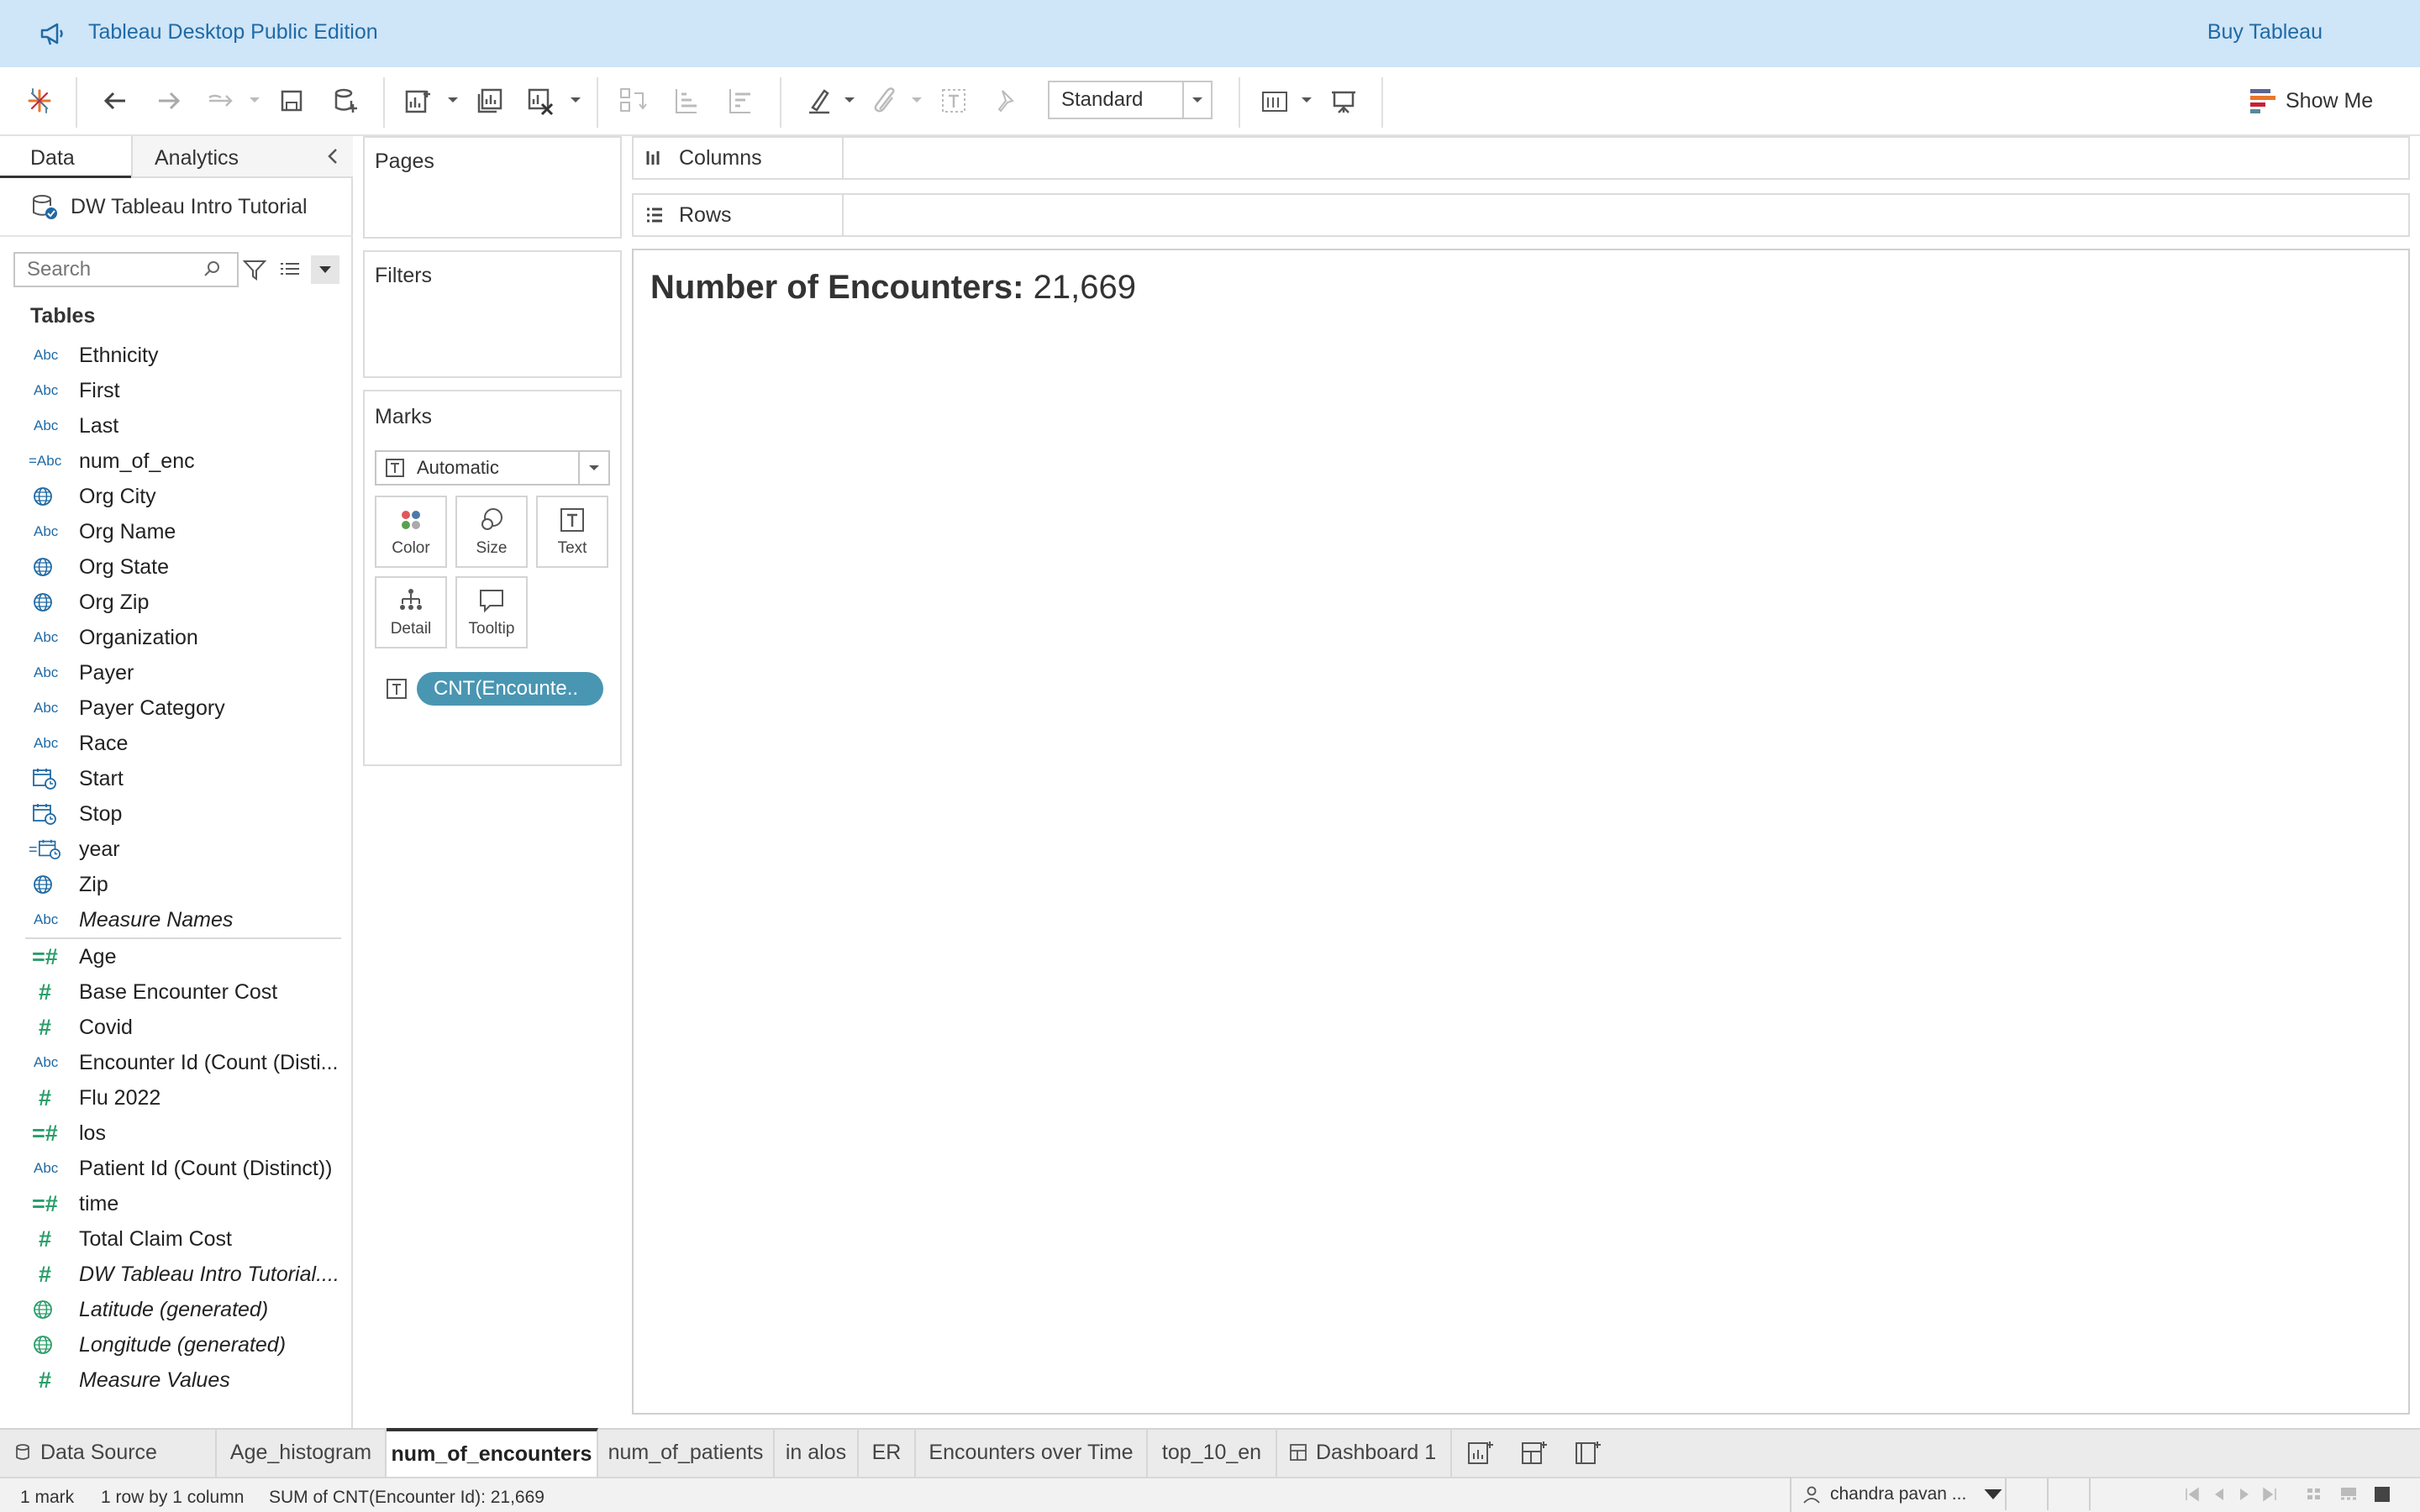 This screenshot has width=2420, height=1512. Describe the element at coordinates (1364, 1452) in the screenshot. I see `tab-dashboard-1: Dashboard 1` at that location.